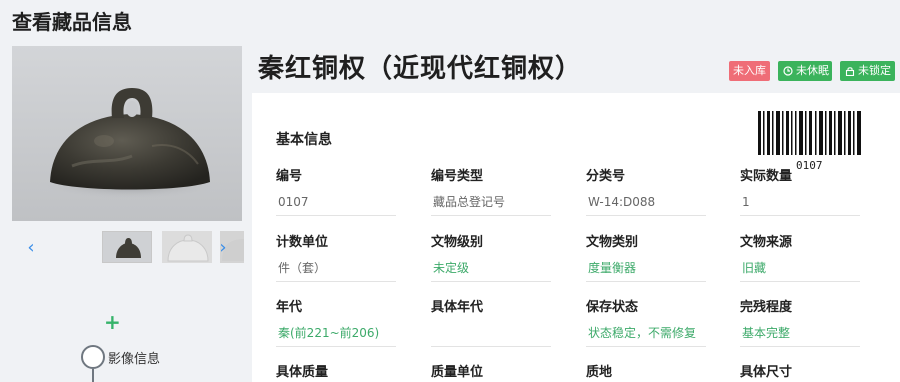  I want to click on main-artifact-photo, so click(127, 133).